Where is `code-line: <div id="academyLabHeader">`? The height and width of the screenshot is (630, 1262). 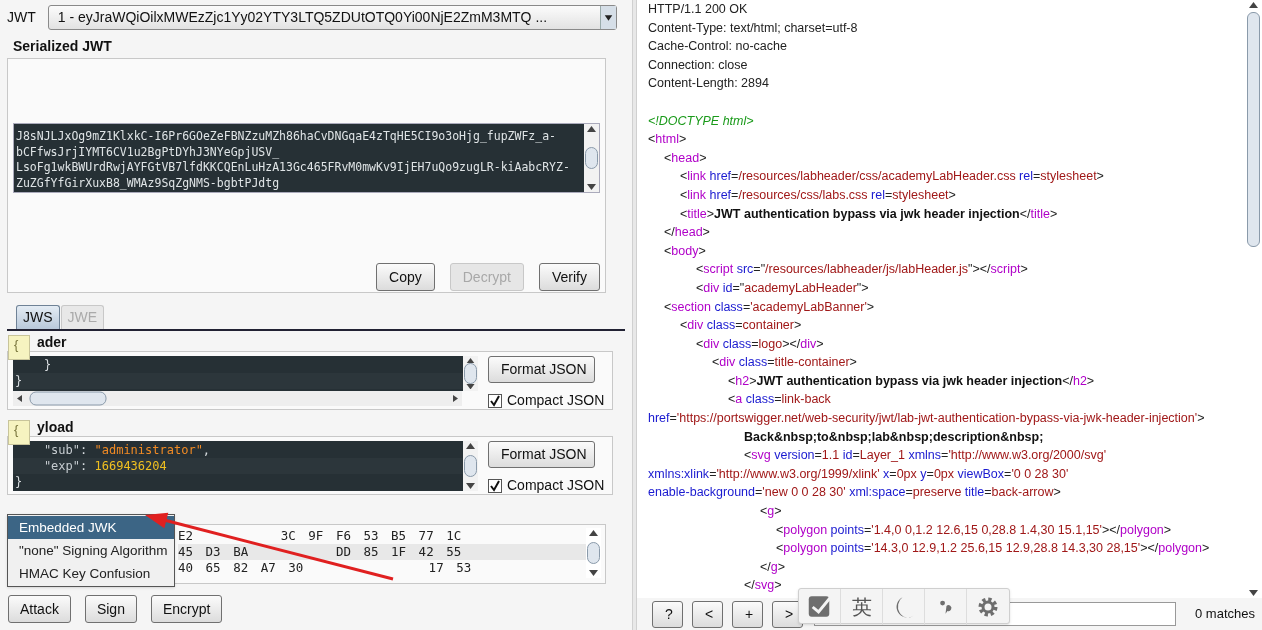
code-line: <div id="academyLabHeader"> is located at coordinates (782, 288).